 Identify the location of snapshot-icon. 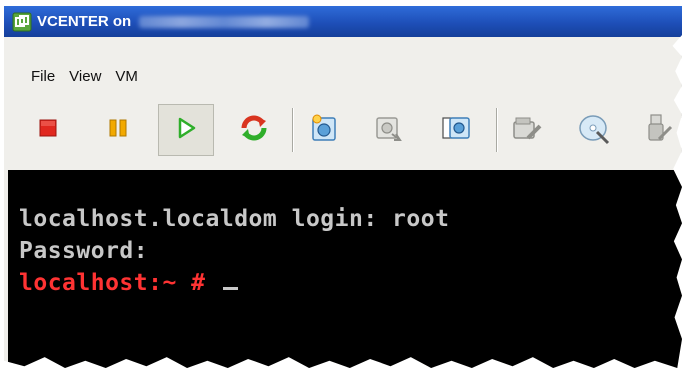
(324, 130).